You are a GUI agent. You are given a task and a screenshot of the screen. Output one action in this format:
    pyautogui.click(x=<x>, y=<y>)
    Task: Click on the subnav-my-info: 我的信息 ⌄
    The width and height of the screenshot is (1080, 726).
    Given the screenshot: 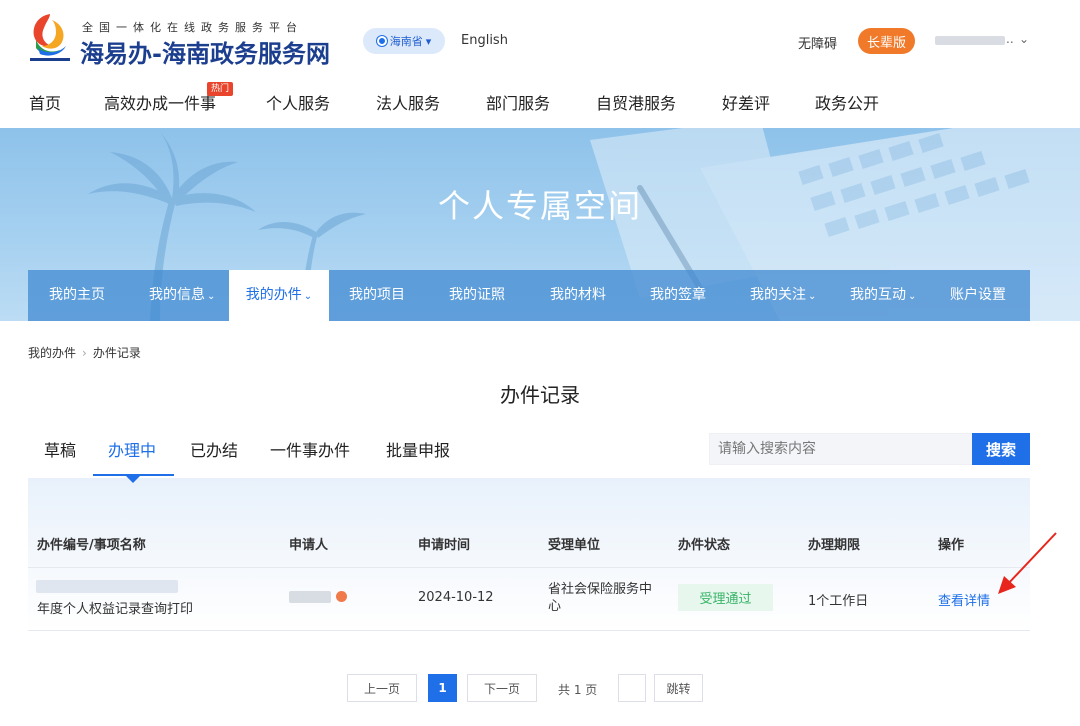 What is the action you would take?
    pyautogui.click(x=182, y=295)
    